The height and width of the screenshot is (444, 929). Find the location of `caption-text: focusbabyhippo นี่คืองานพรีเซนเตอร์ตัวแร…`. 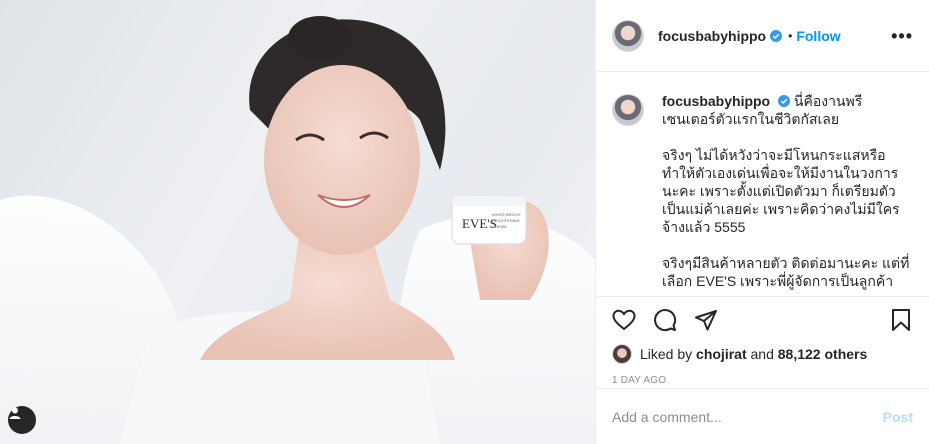

caption-text: focusbabyhippo นี่คืองานพรีเซนเตอร์ตัวแร… is located at coordinates (787, 191).